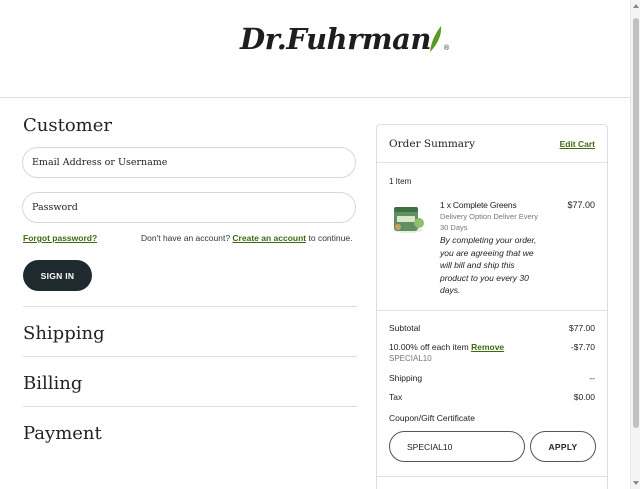 The image size is (640, 489). Describe the element at coordinates (67, 125) in the screenshot. I see `customer-heading: Customer` at that location.